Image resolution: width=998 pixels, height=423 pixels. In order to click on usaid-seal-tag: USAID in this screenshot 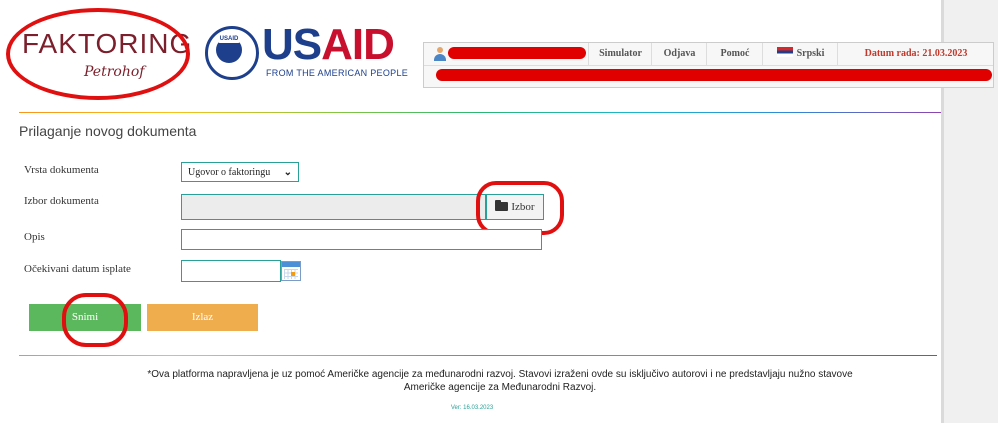, I will do `click(229, 39)`.